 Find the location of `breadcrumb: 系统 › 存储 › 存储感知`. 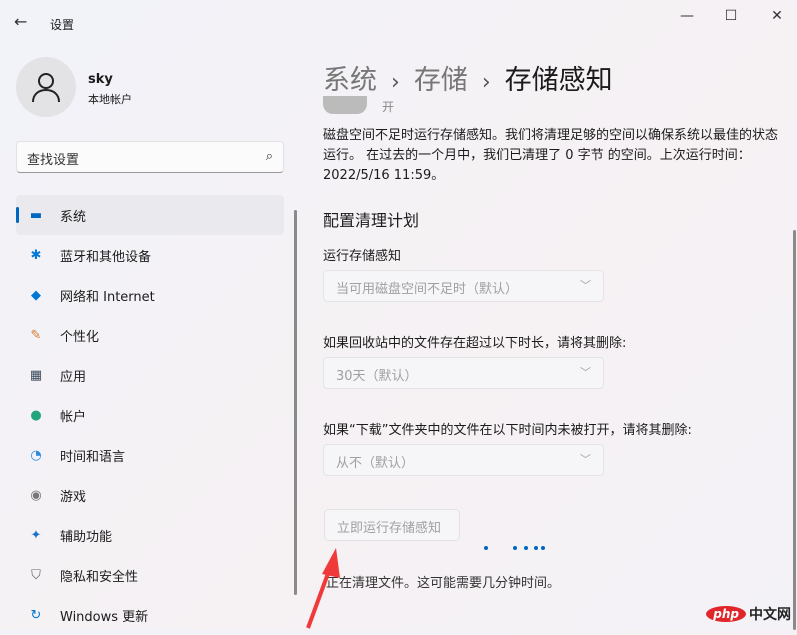

breadcrumb: 系统 › 存储 › 存储感知 is located at coordinates (468, 77).